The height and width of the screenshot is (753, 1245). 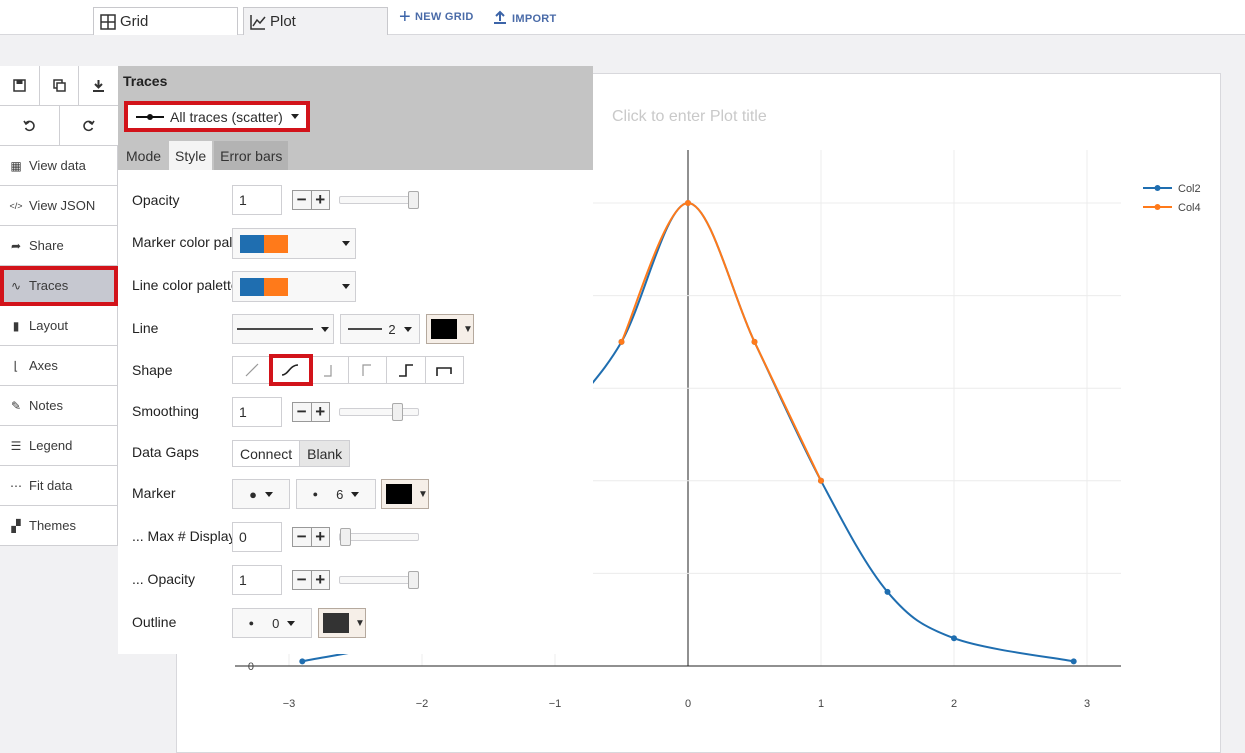 What do you see at coordinates (59, 286) in the screenshot?
I see `sidebar-item-traces: ∿ Traces` at bounding box center [59, 286].